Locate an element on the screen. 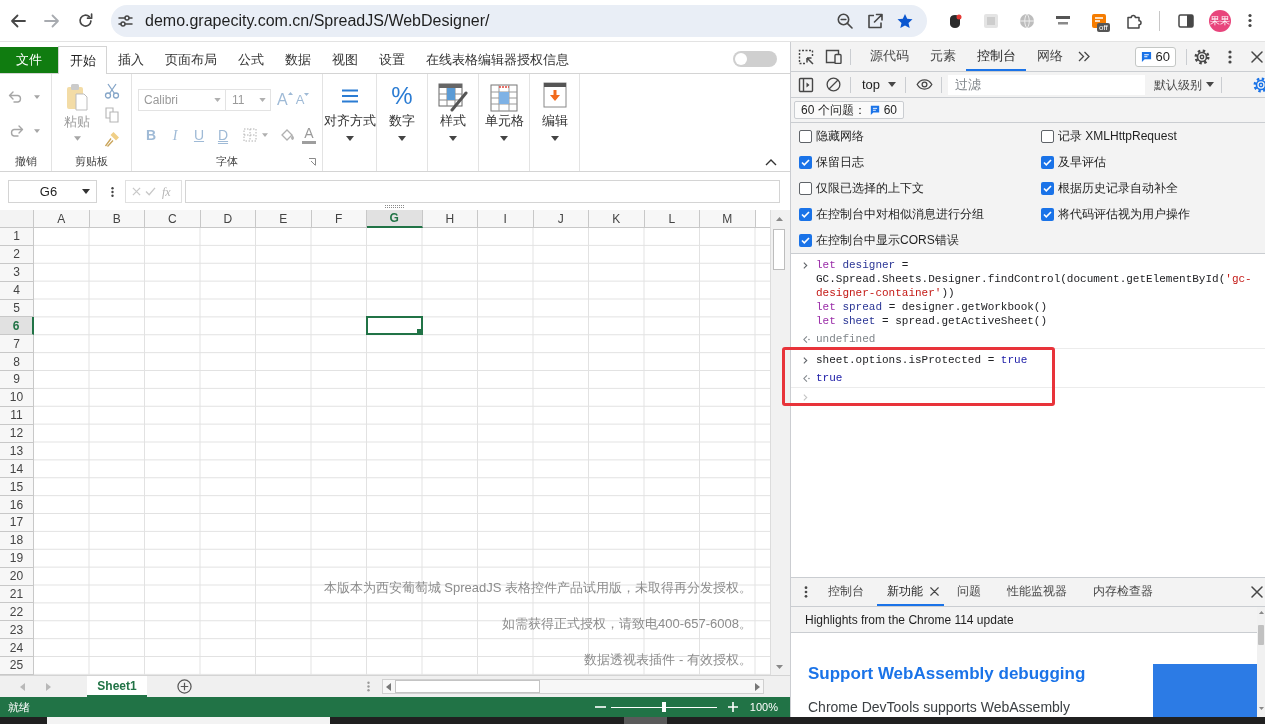 The image size is (1265, 724). ribbon-button: 样式 is located at coordinates (453, 113).